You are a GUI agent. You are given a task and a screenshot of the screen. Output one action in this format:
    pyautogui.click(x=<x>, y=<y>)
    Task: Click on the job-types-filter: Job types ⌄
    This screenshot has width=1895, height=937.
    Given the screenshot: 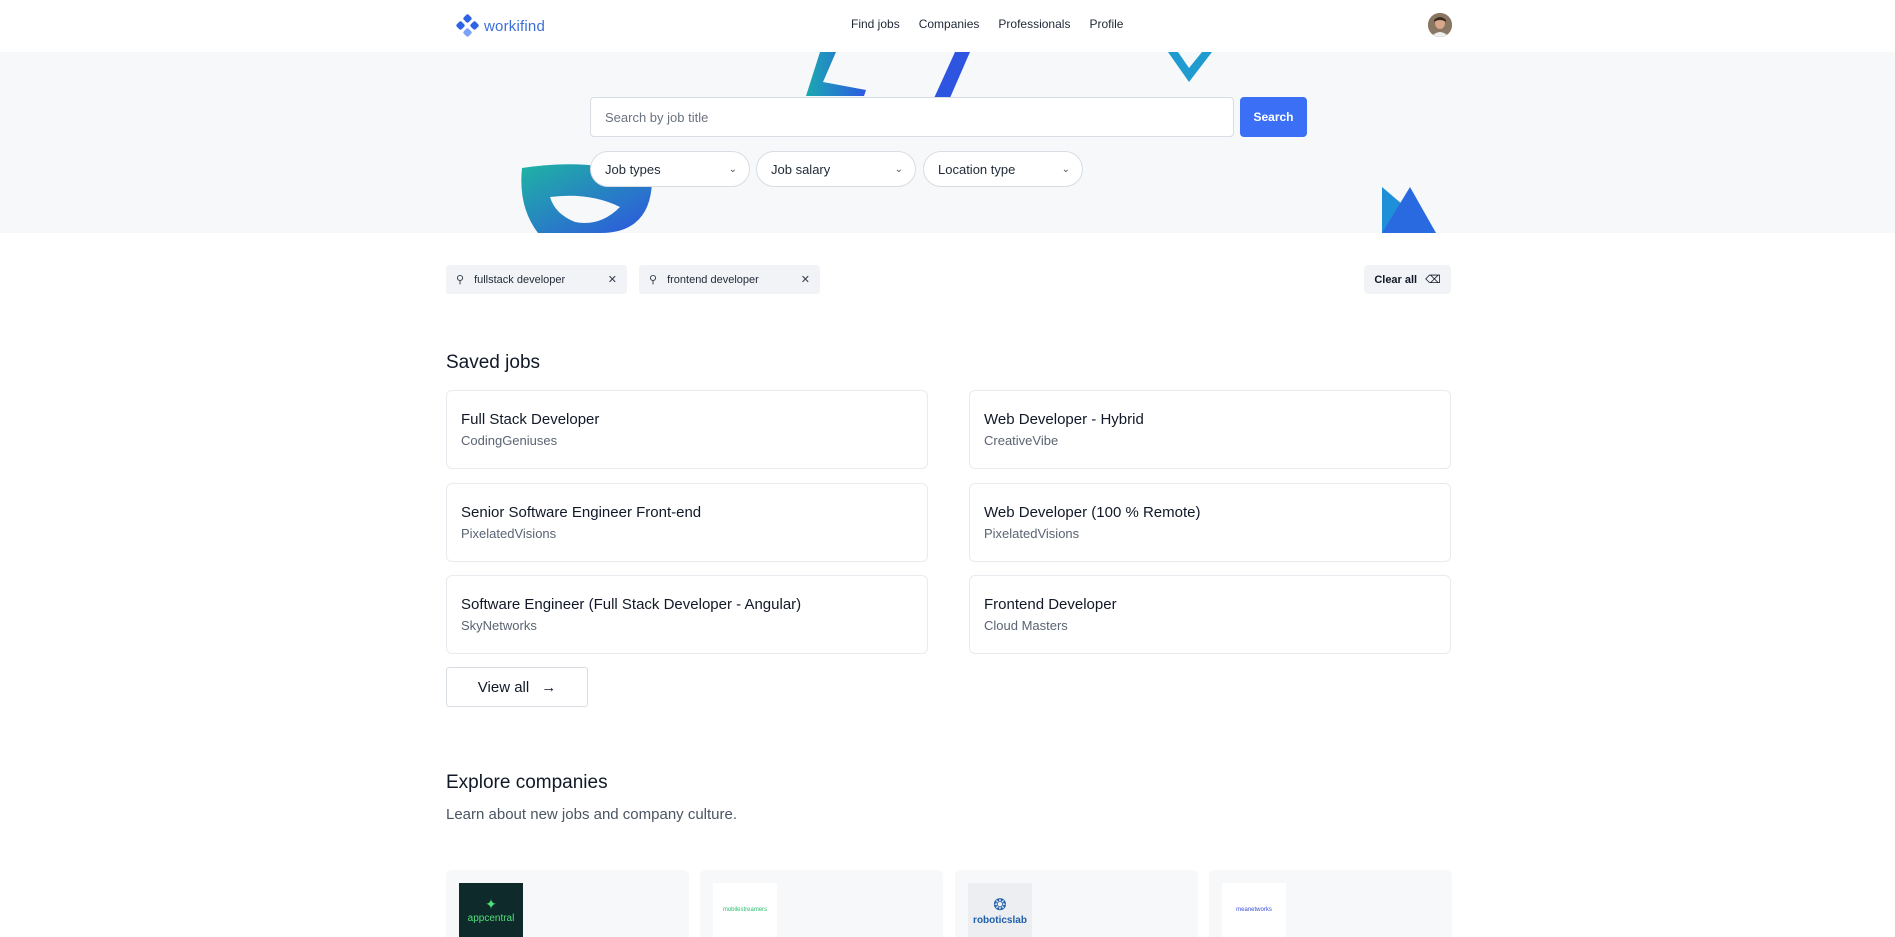 What is the action you would take?
    pyautogui.click(x=670, y=169)
    